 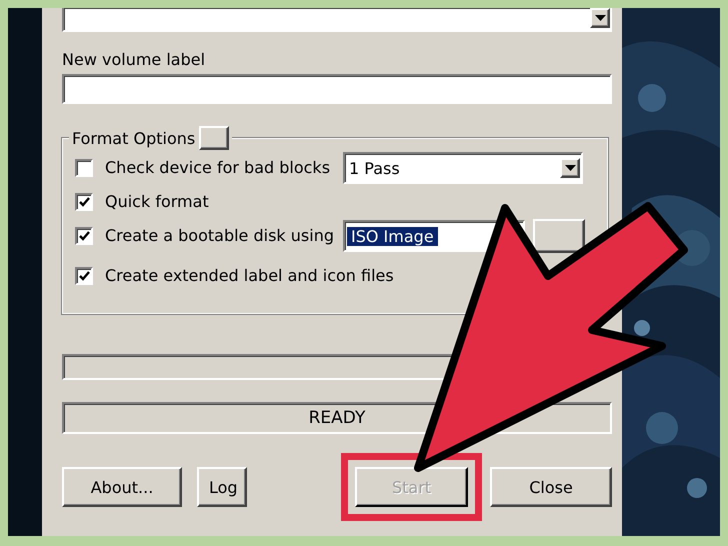 What do you see at coordinates (374, 168) in the screenshot?
I see `dropdown-value: 1 Pass` at bounding box center [374, 168].